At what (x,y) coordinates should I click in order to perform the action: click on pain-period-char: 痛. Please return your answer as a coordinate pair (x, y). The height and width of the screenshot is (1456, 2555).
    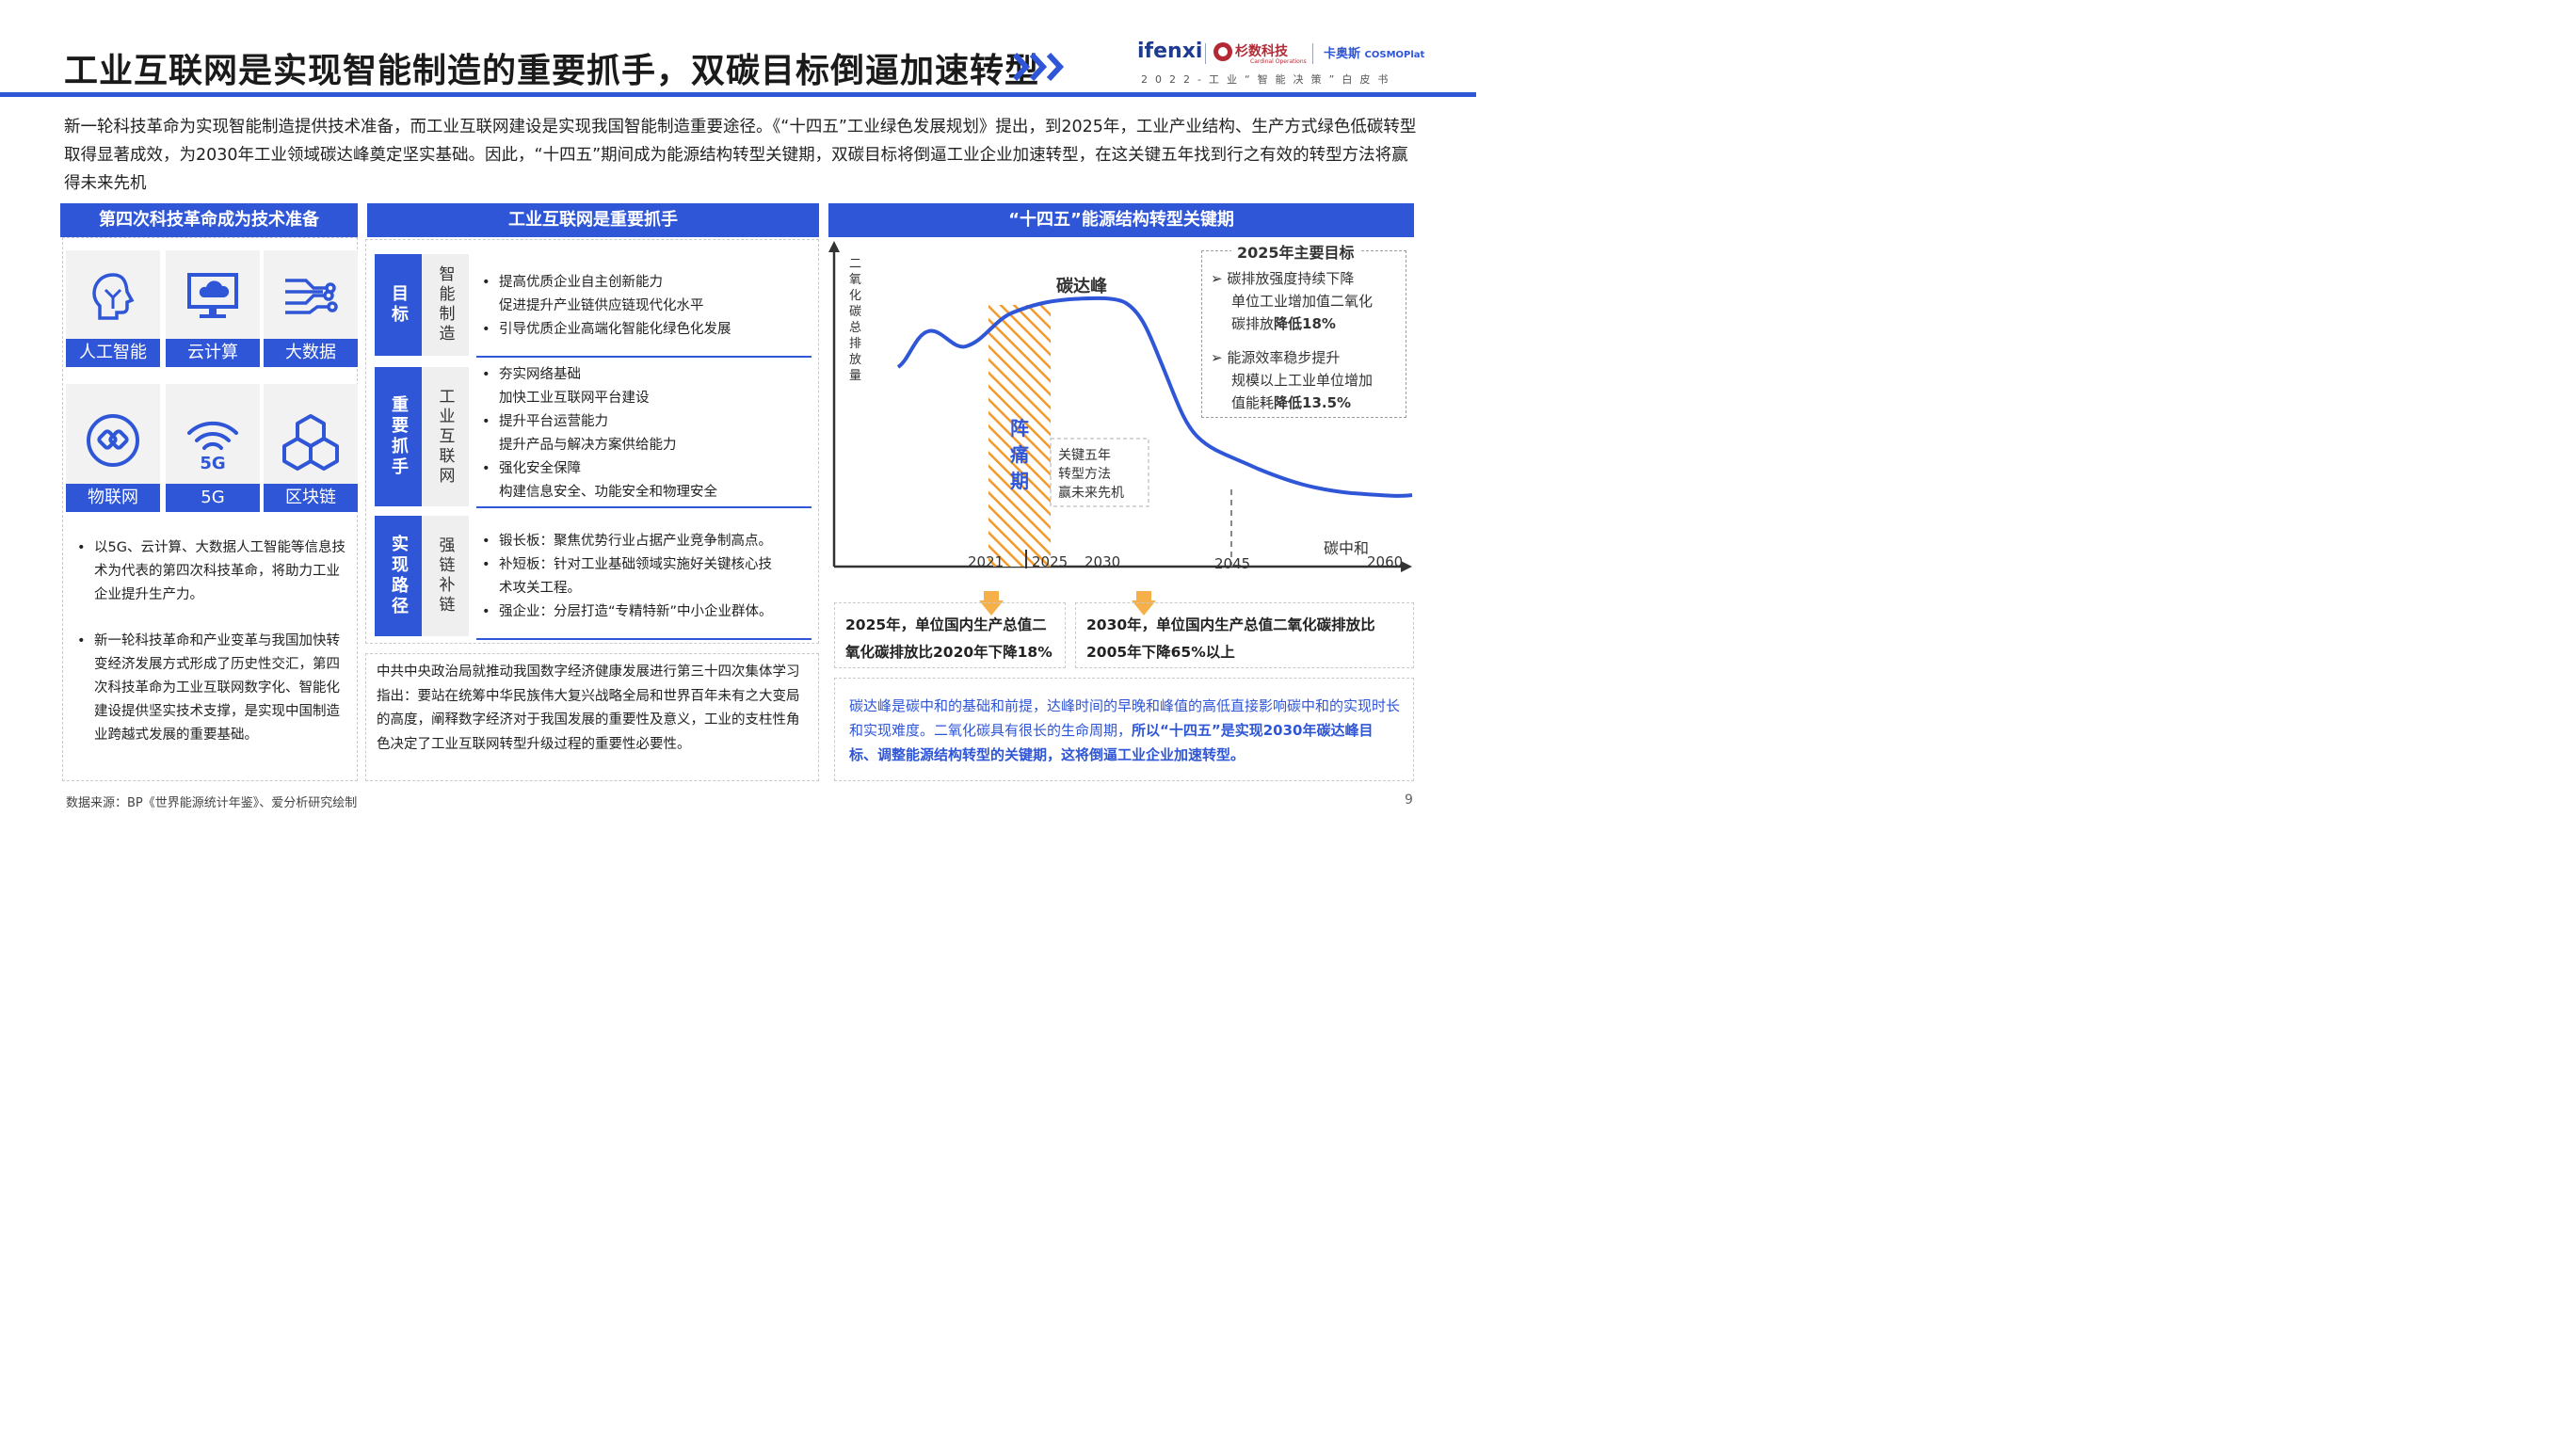
    Looking at the image, I should click on (1019, 454).